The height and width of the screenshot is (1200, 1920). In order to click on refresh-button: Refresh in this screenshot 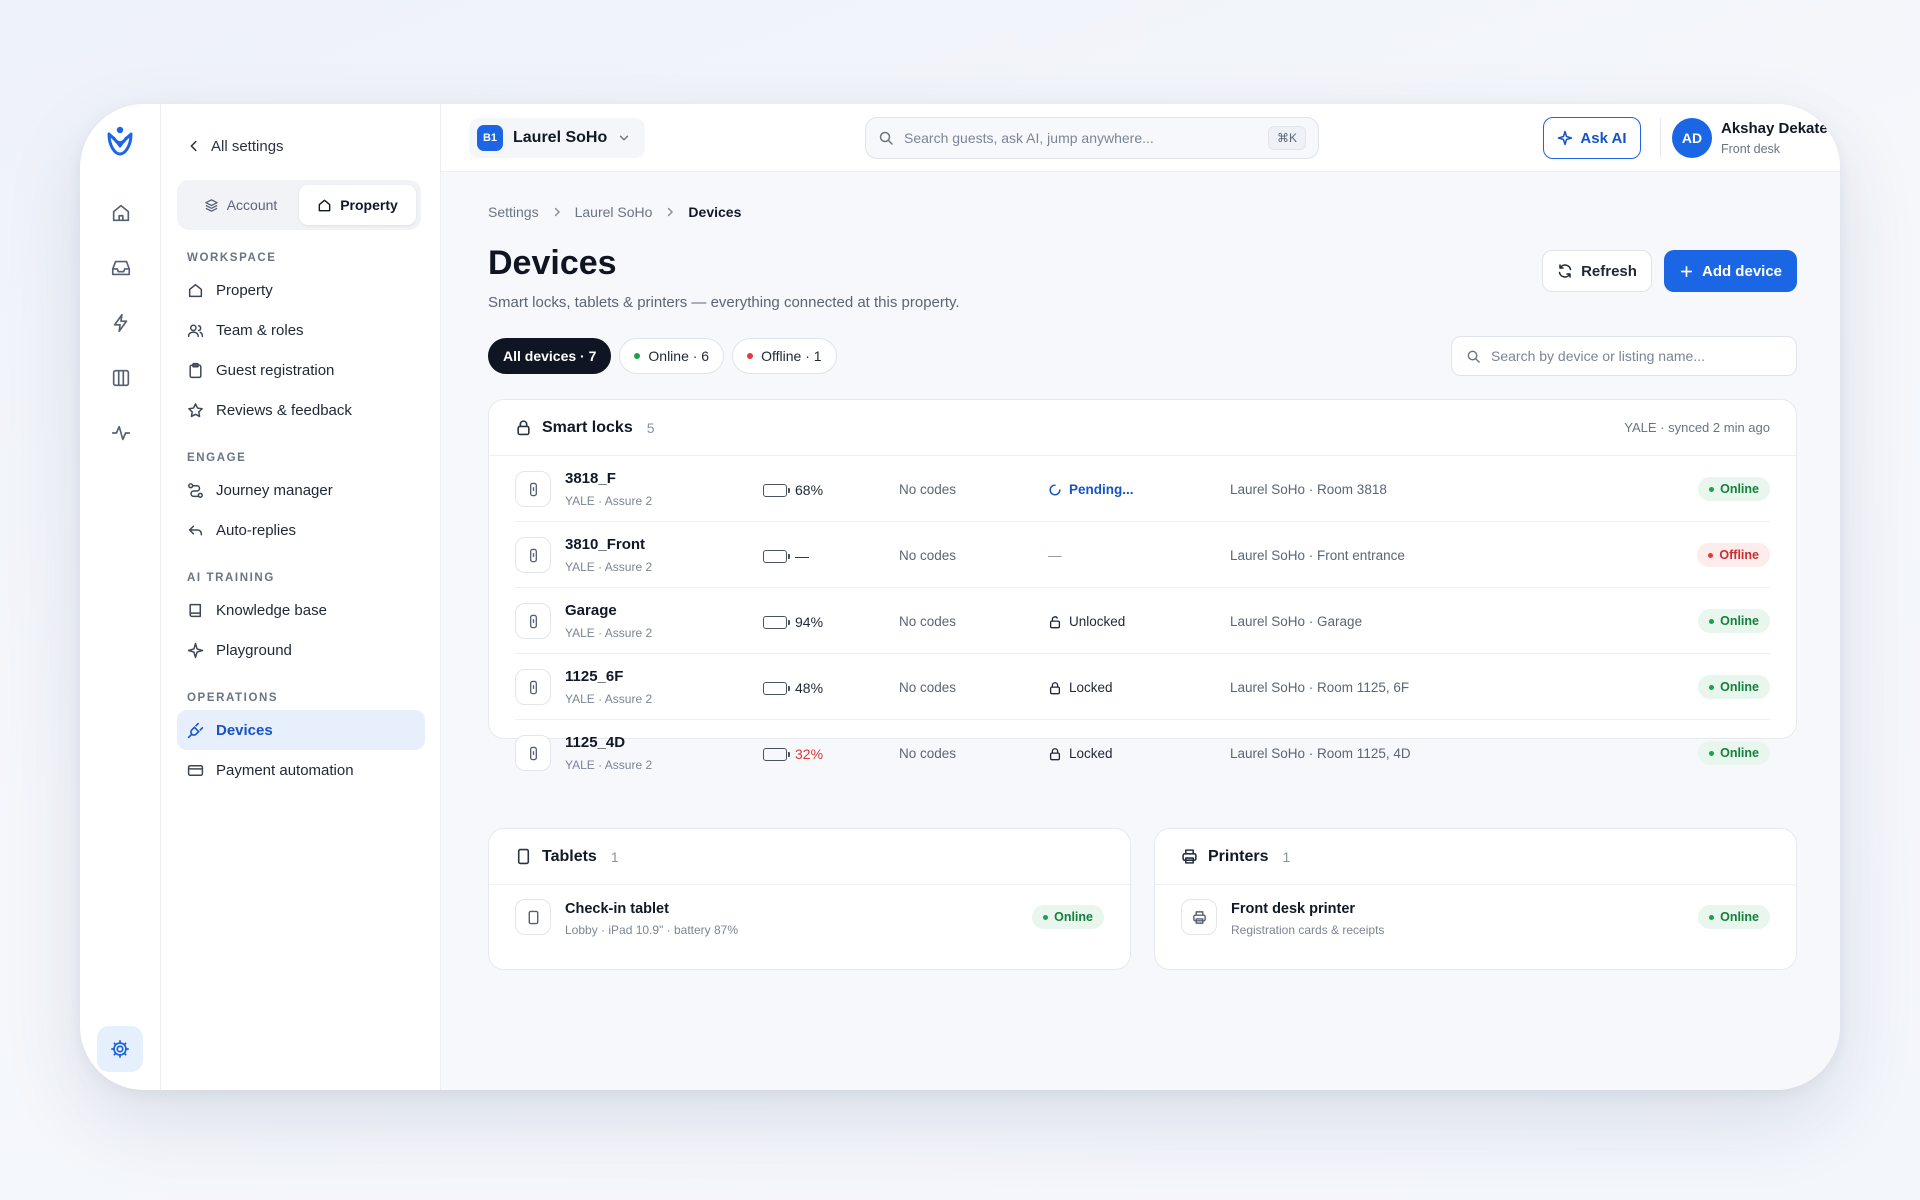, I will do `click(1597, 271)`.